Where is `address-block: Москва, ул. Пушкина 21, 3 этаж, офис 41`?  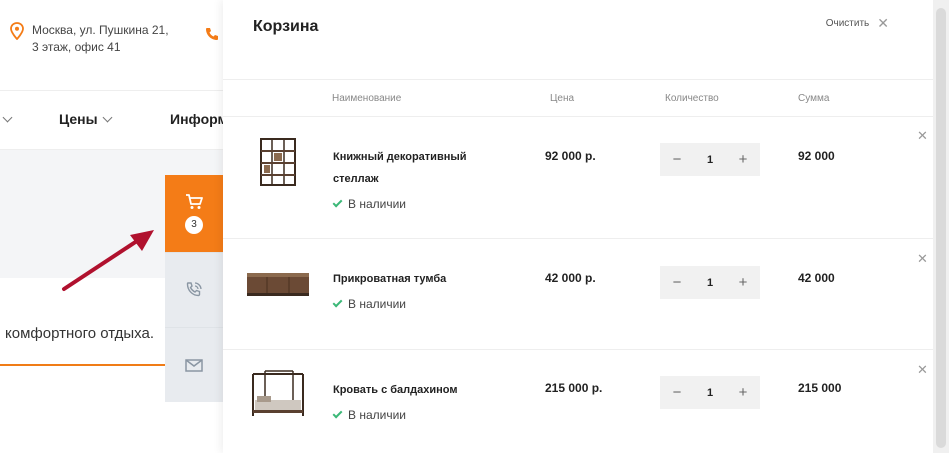 address-block: Москва, ул. Пушкина 21, 3 этаж, офис 41 is located at coordinates (89, 39).